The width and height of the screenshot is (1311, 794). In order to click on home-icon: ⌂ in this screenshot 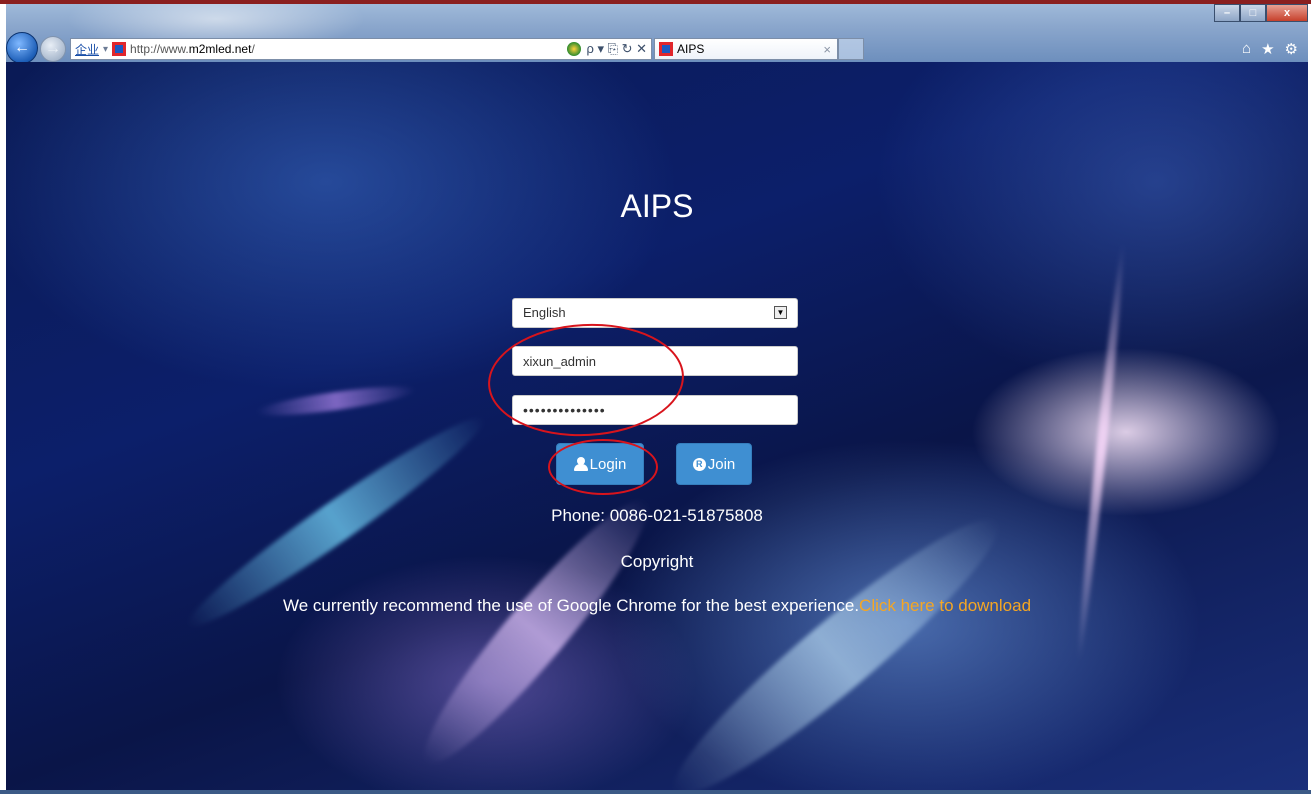, I will do `click(1246, 49)`.